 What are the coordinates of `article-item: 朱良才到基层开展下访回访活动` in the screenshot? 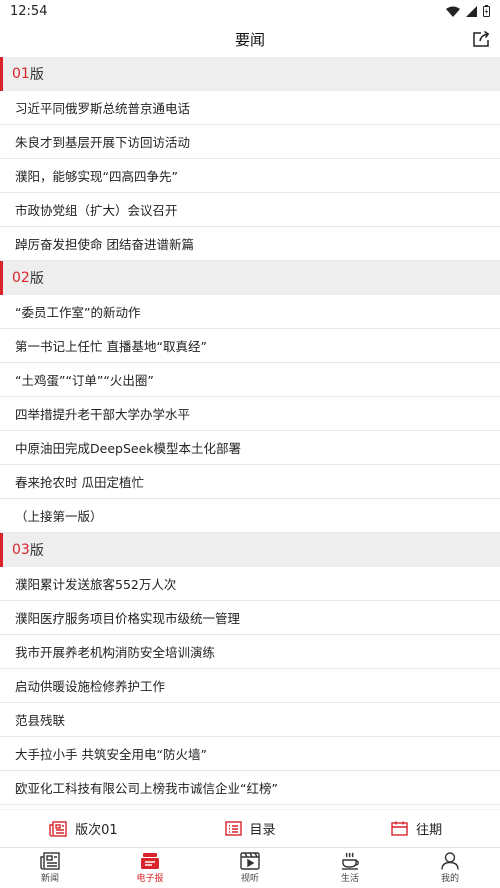 It's located at (250, 142).